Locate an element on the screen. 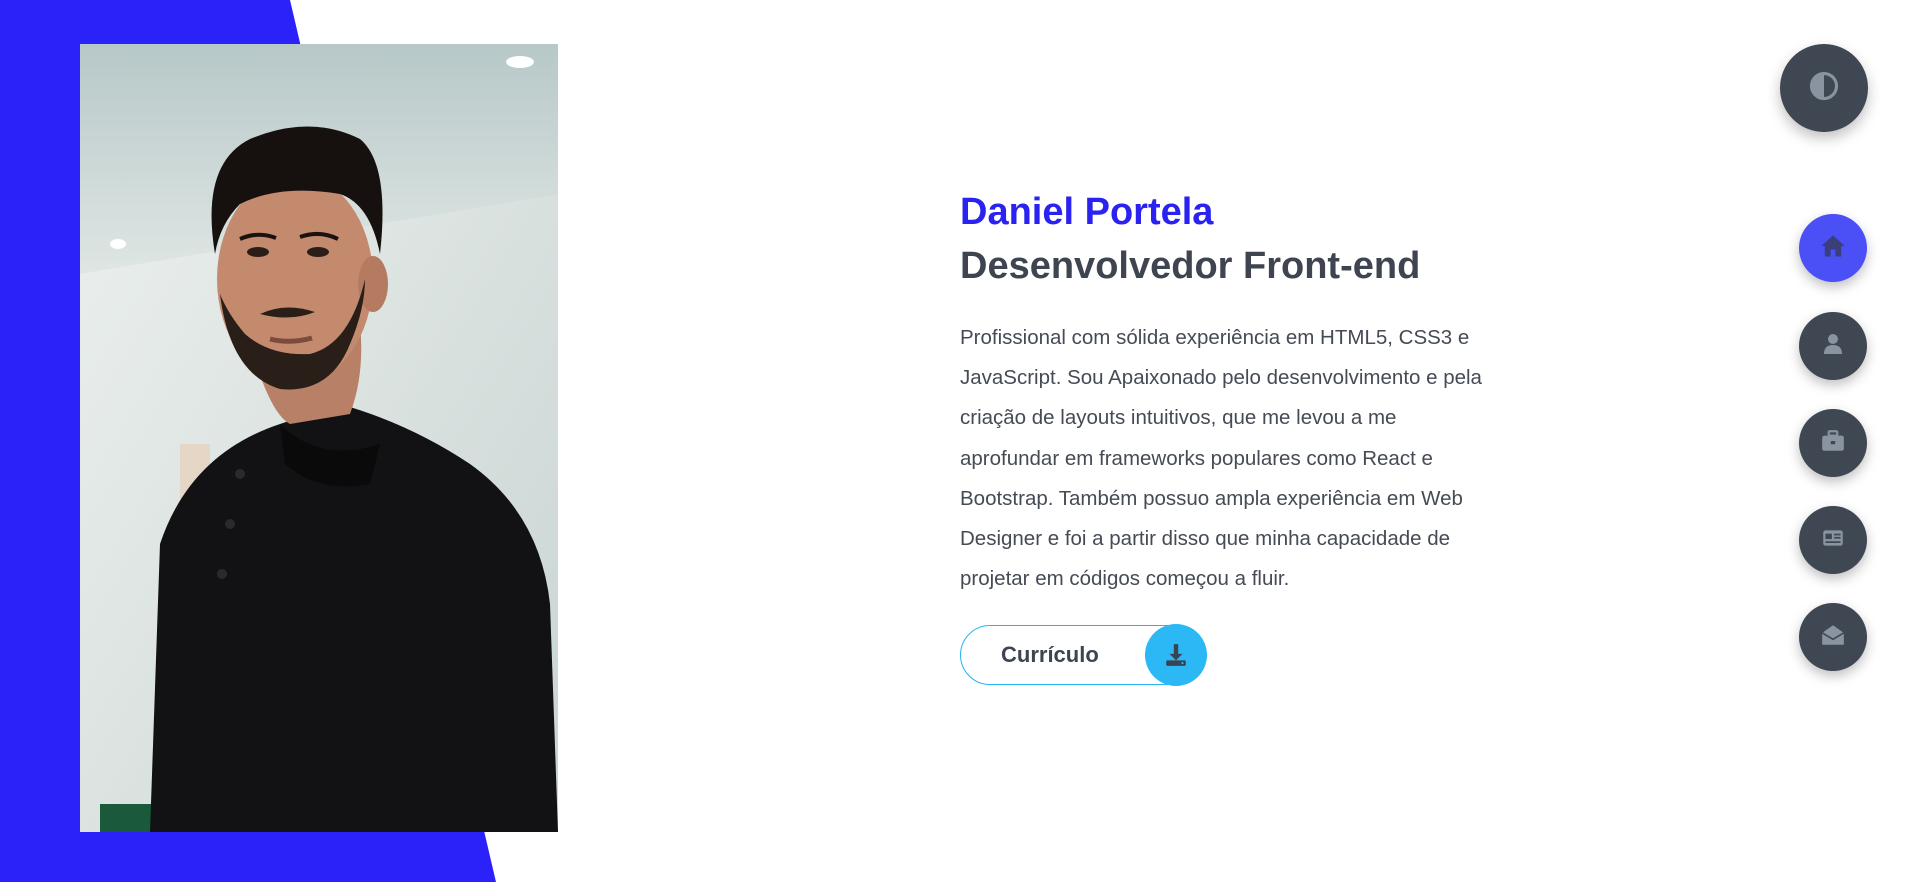  nav-home-button is located at coordinates (1833, 248).